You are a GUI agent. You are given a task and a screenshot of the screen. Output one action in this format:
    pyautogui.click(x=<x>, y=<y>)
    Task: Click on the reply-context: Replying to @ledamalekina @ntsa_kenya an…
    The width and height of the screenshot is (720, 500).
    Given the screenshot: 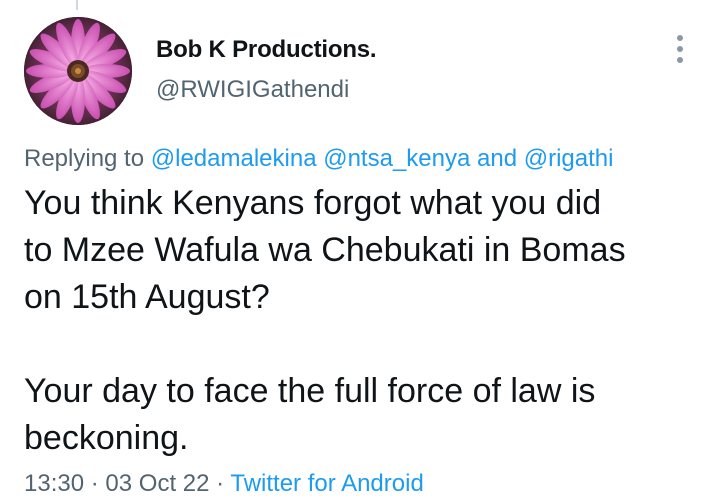 What is the action you would take?
    pyautogui.click(x=318, y=159)
    